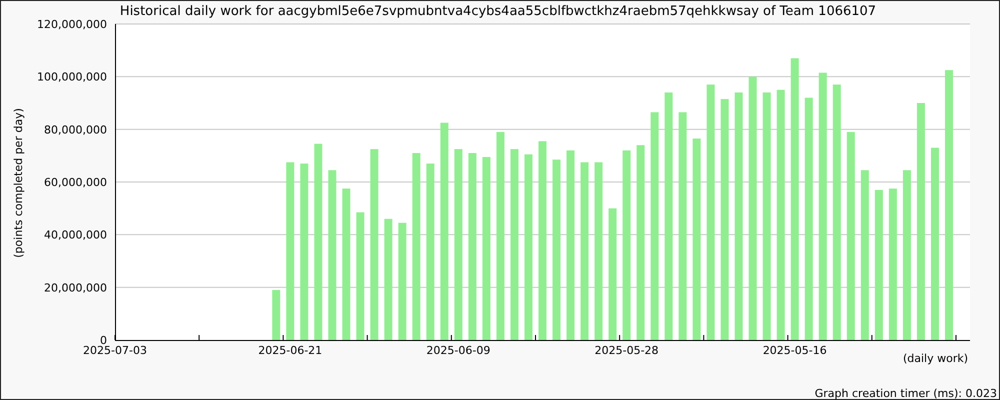 The image size is (1000, 400). What do you see at coordinates (905, 393) in the screenshot?
I see `footer-text: Graph creation timer (ms): 0.023` at bounding box center [905, 393].